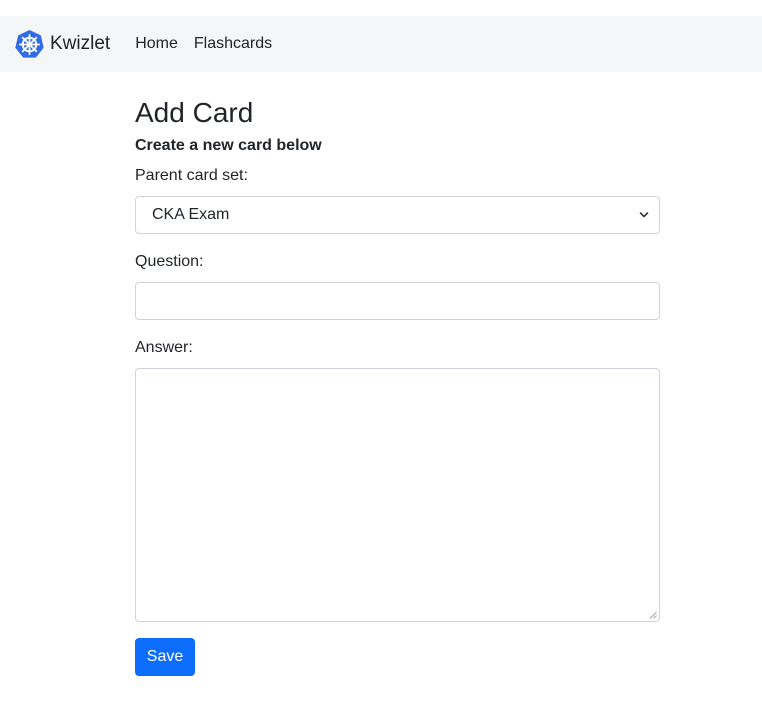  Describe the element at coordinates (169, 261) in the screenshot. I see `question-label: Question:` at that location.